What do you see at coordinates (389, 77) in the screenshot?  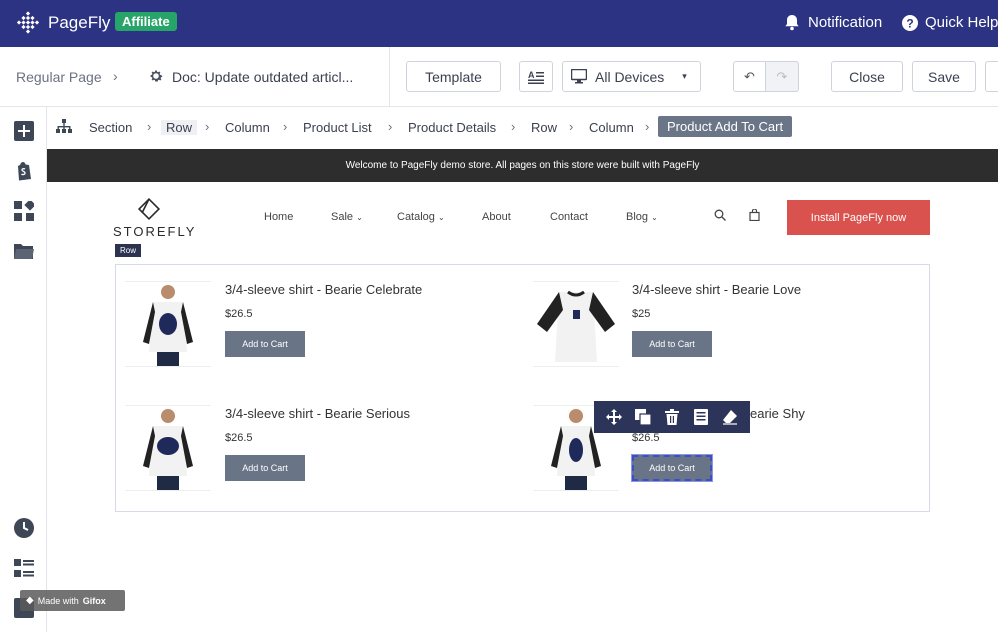 I see `toolbar-divider` at bounding box center [389, 77].